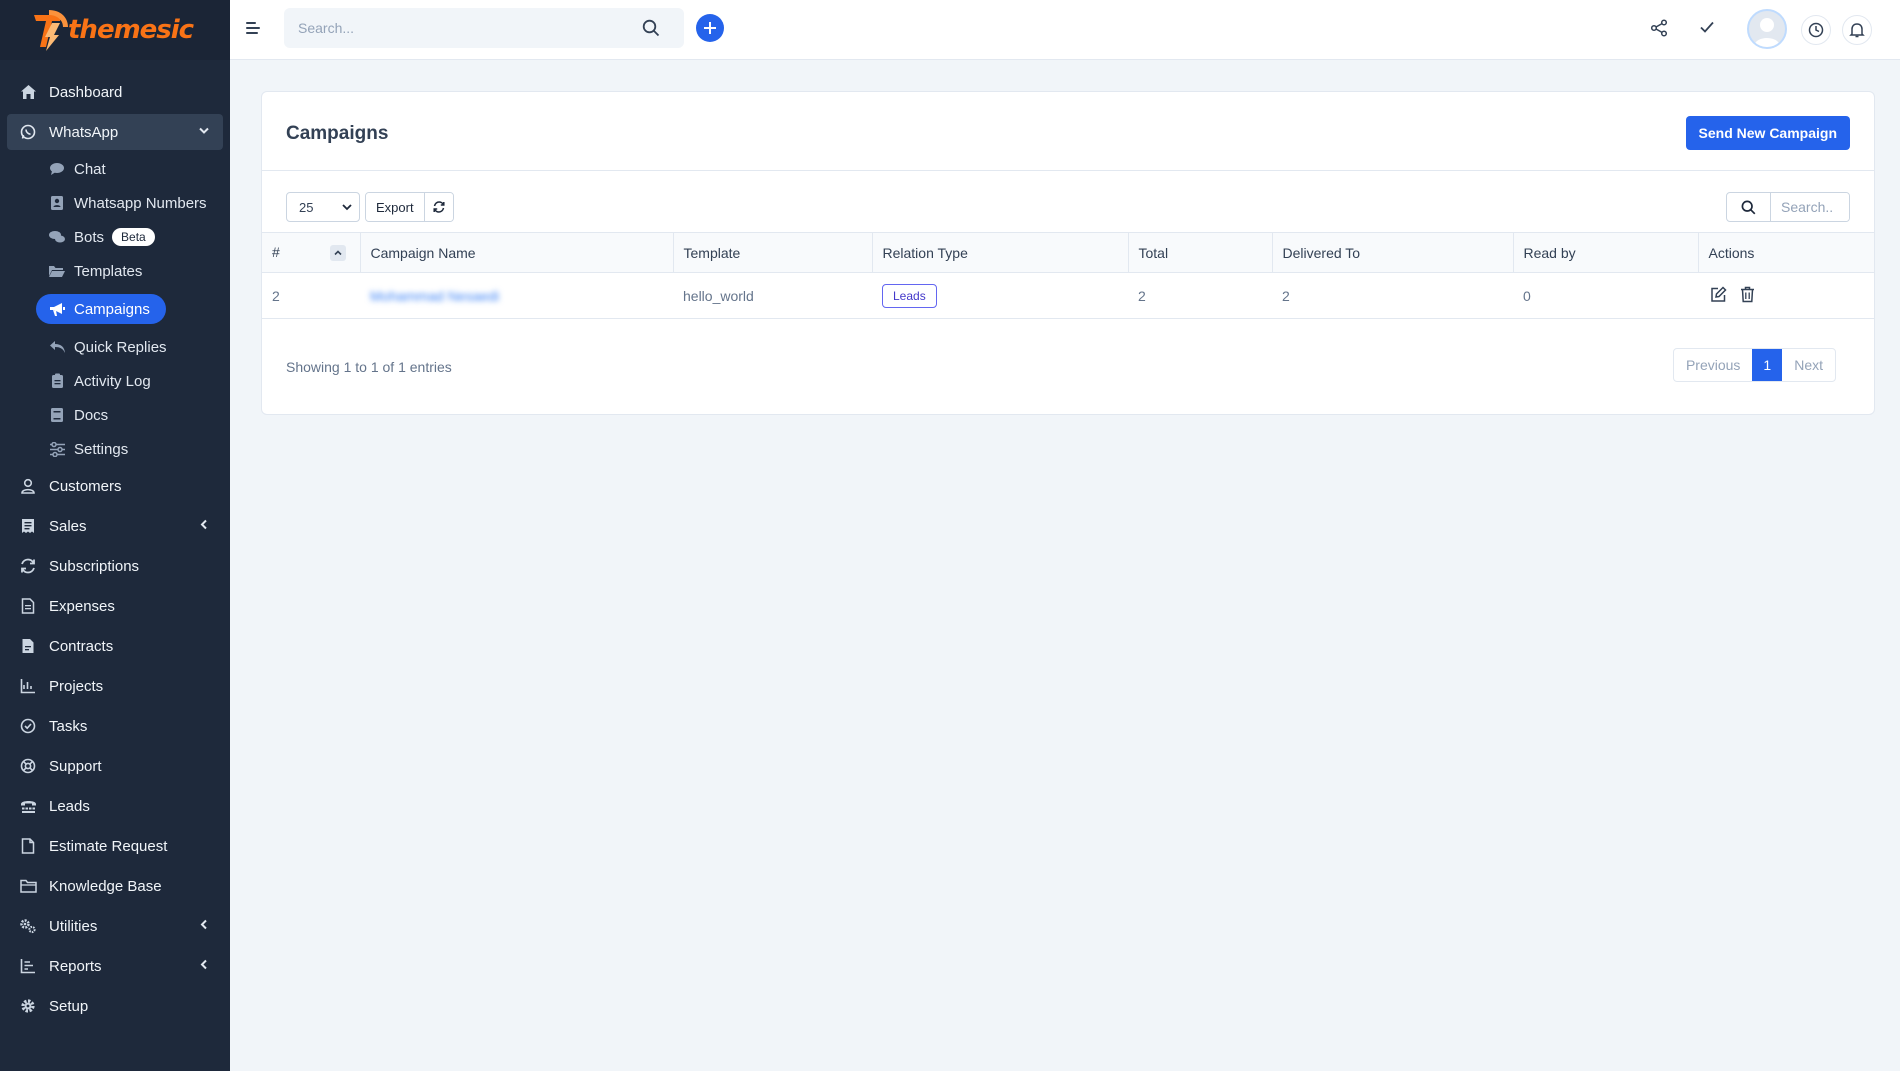 The width and height of the screenshot is (1900, 1071). What do you see at coordinates (434, 296) in the screenshot?
I see `campaign-name-link: Mohammad Nesaedi` at bounding box center [434, 296].